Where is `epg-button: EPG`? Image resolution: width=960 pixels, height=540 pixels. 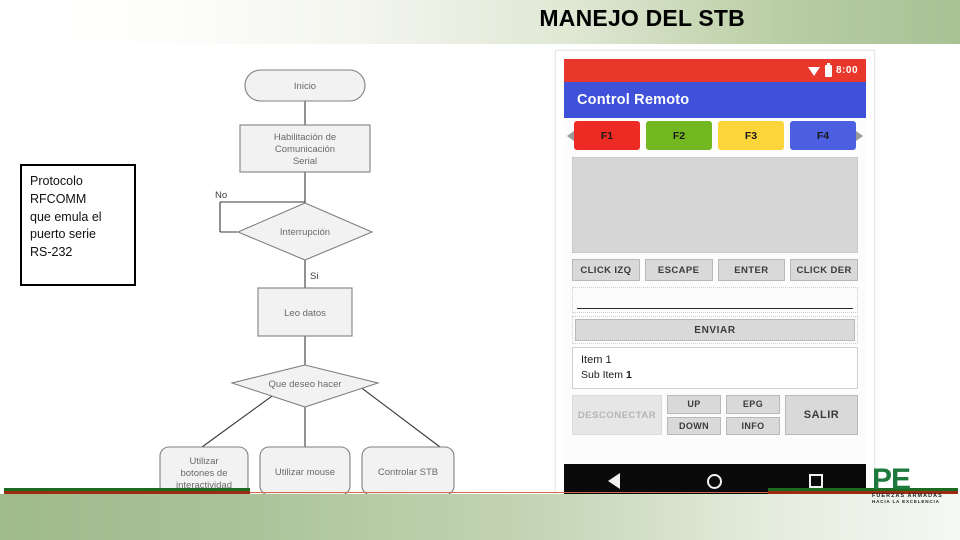
epg-button: EPG is located at coordinates (753, 404).